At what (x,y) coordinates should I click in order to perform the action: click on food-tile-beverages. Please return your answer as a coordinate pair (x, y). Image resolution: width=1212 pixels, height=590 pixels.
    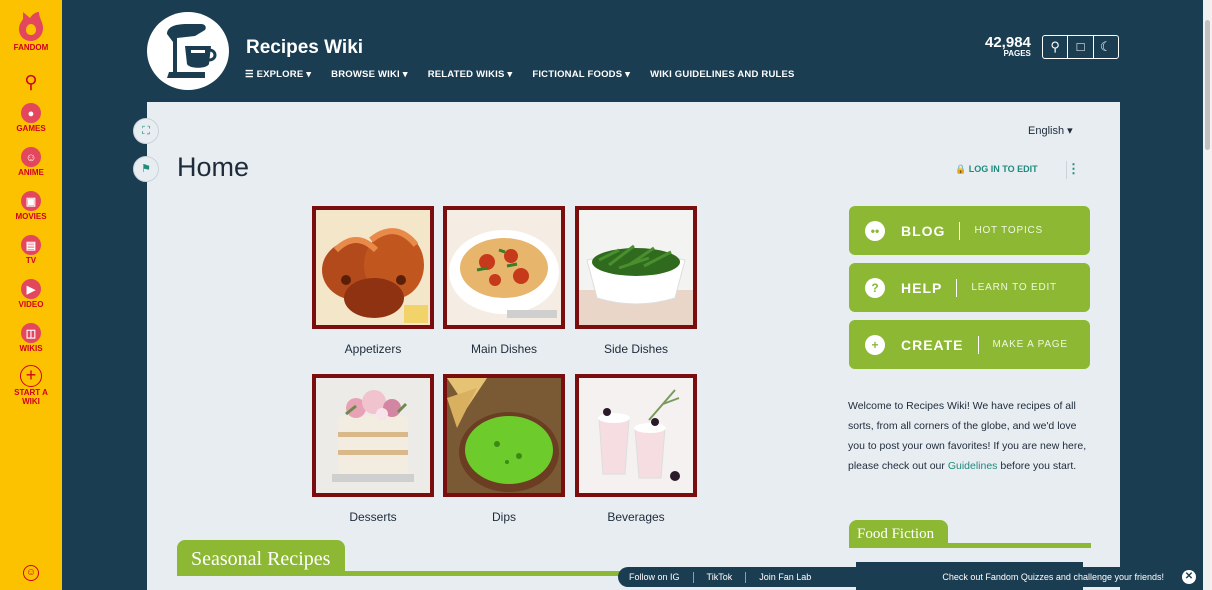
    Looking at the image, I should click on (636, 435).